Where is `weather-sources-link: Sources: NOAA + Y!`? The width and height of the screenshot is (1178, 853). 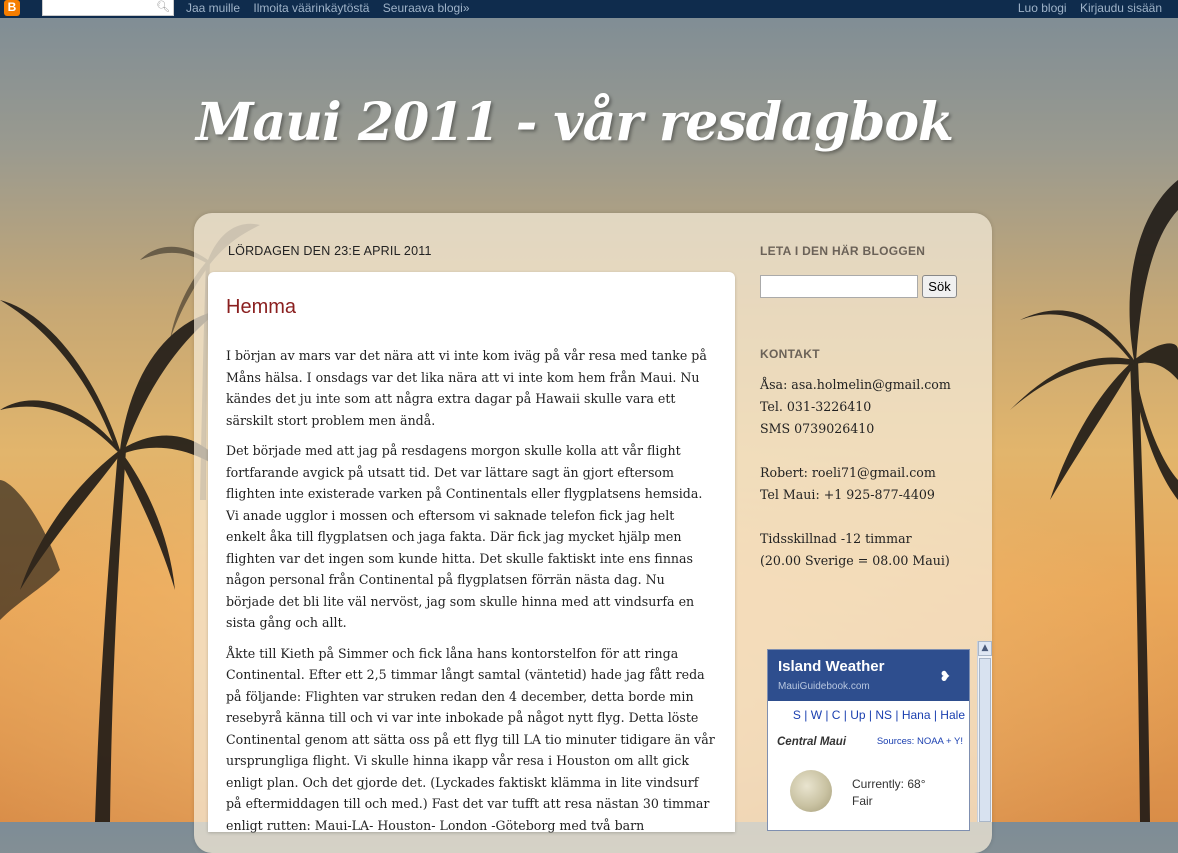 weather-sources-link: Sources: NOAA + Y! is located at coordinates (920, 741).